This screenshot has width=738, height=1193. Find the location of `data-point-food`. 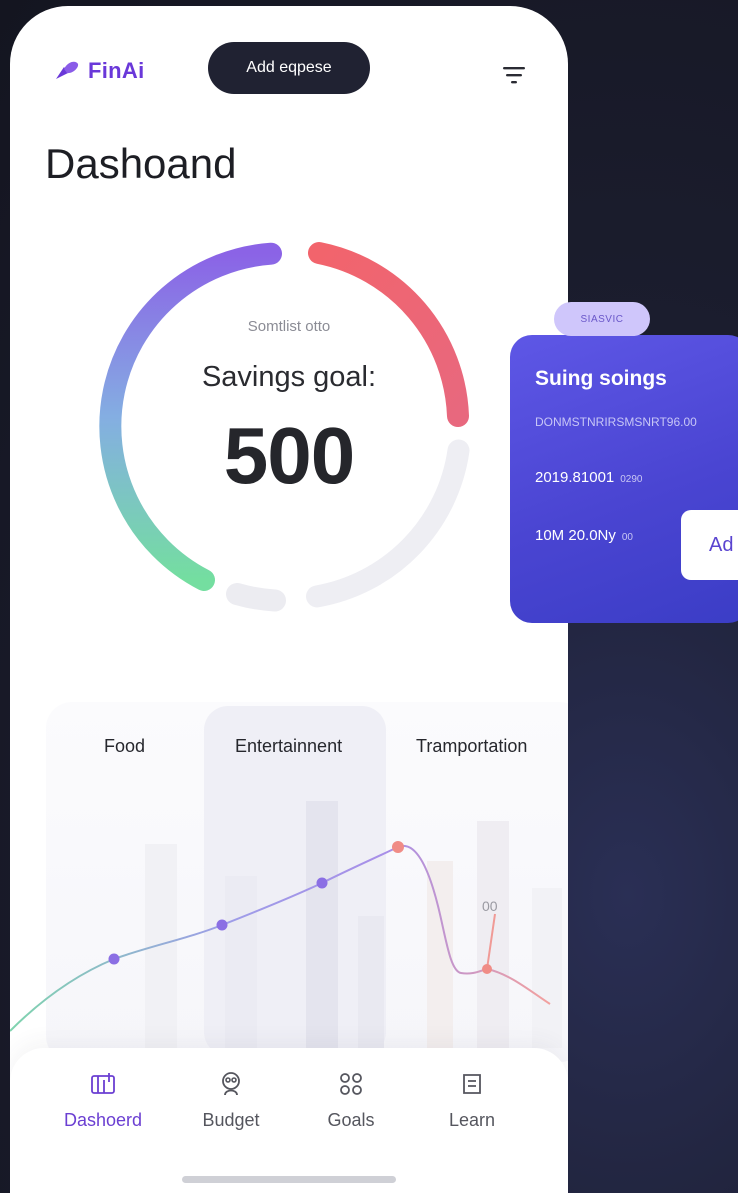

data-point-food is located at coordinates (114, 959).